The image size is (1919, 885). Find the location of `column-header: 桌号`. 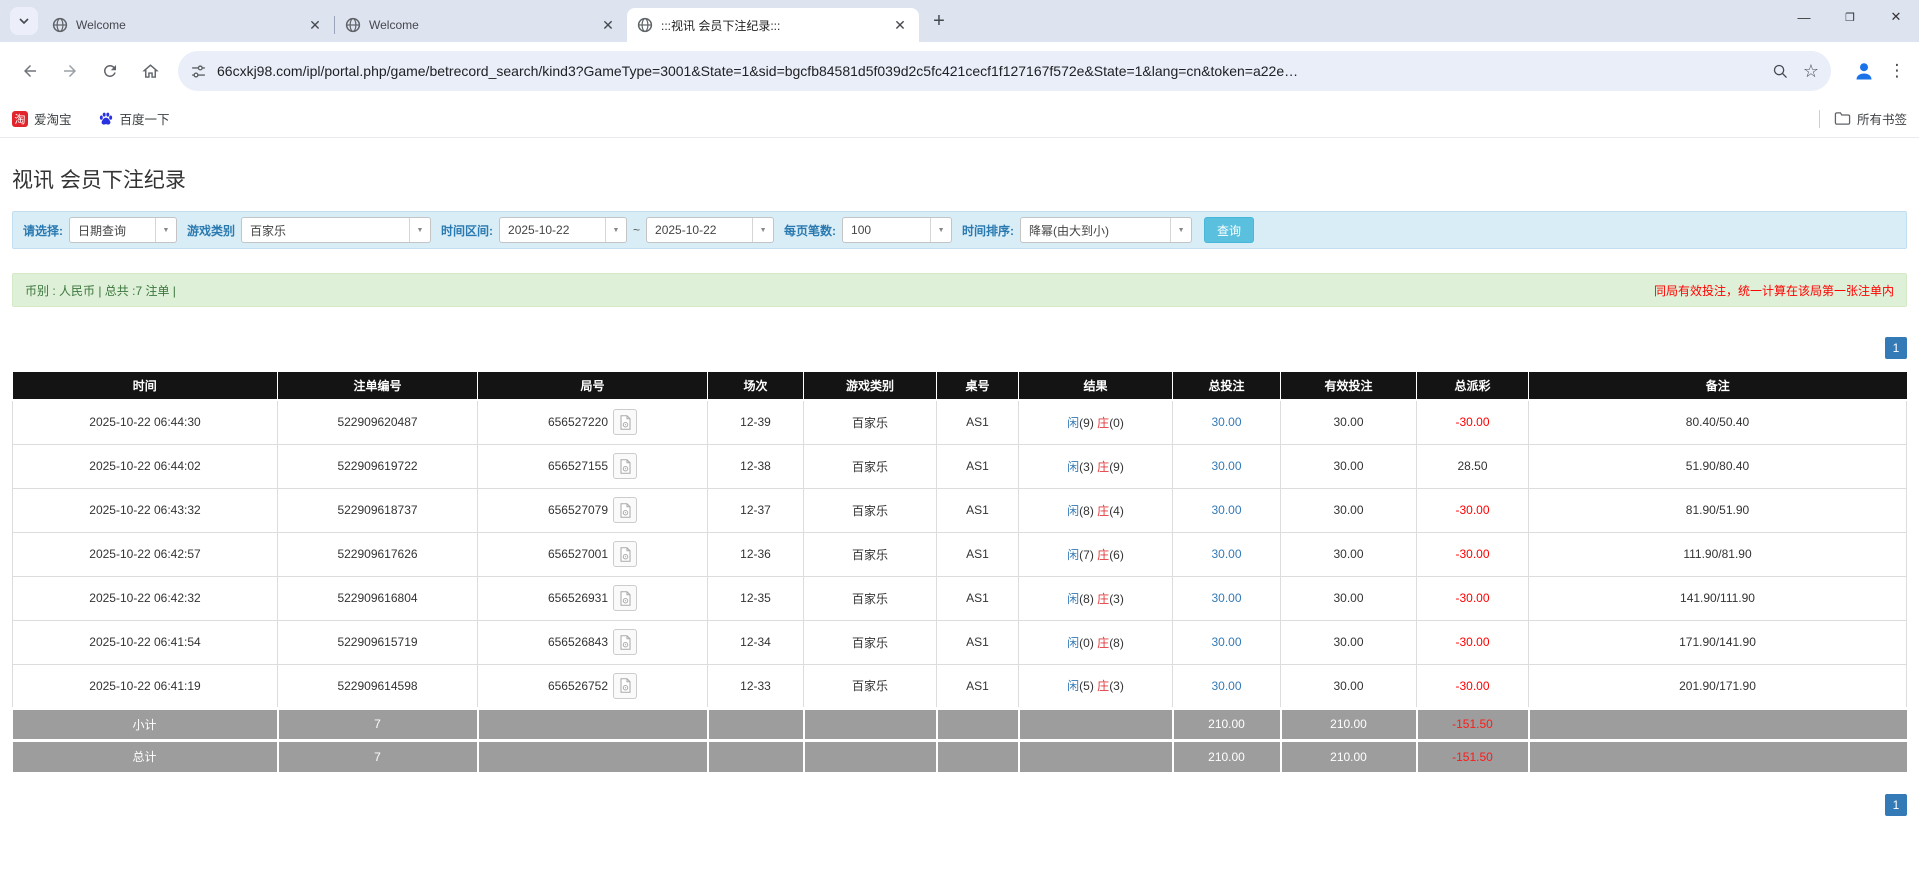

column-header: 桌号 is located at coordinates (977, 386).